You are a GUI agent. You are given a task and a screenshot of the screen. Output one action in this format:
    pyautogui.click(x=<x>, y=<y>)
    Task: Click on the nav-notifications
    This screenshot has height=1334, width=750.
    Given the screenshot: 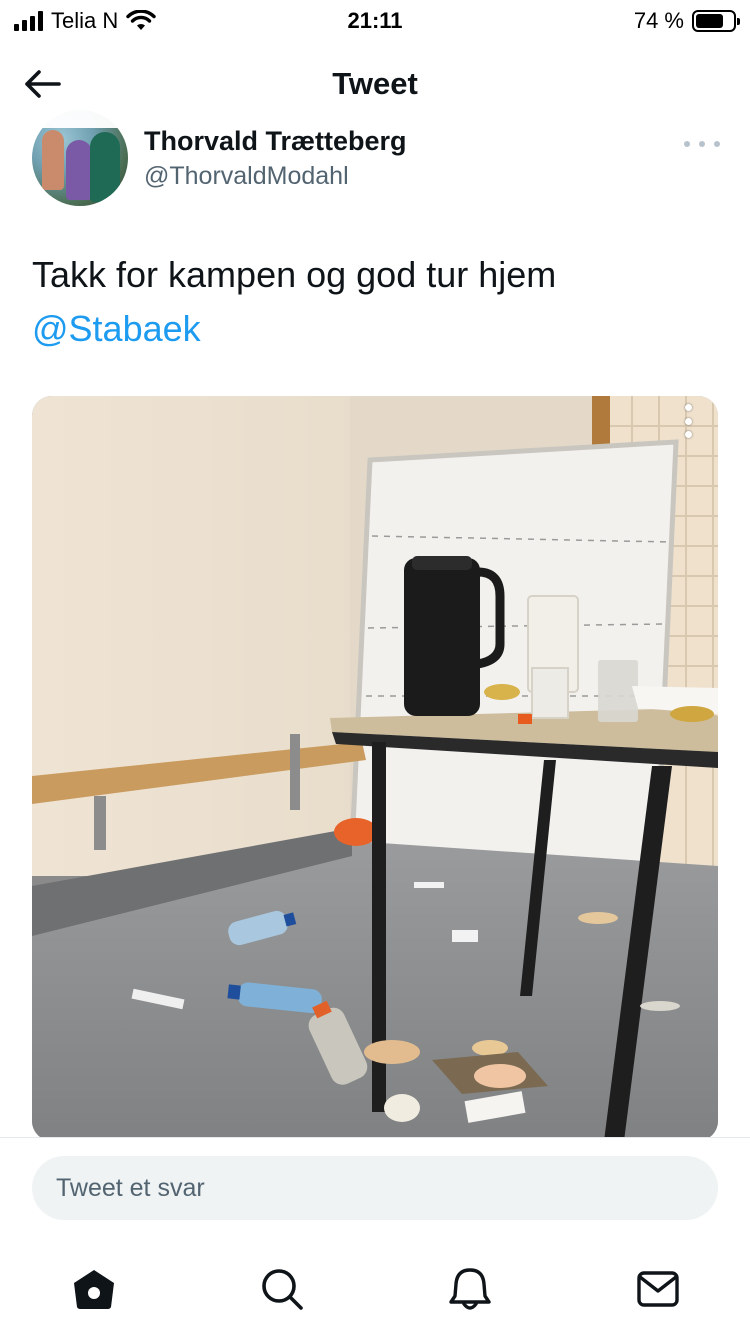 What is the action you would take?
    pyautogui.click(x=470, y=1289)
    